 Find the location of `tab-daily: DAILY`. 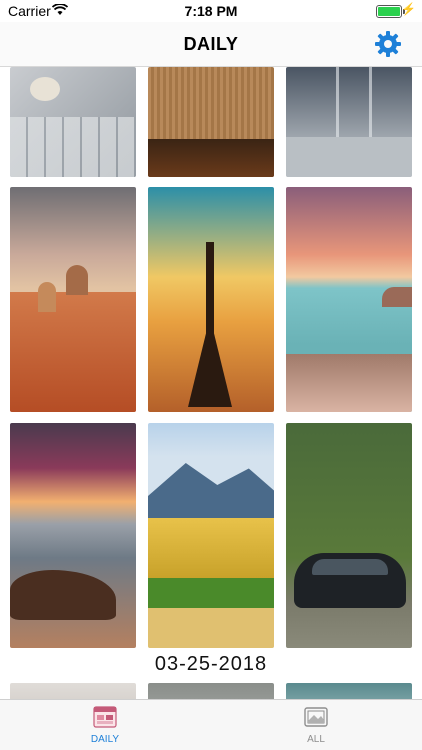

tab-daily: DAILY is located at coordinates (105, 725).